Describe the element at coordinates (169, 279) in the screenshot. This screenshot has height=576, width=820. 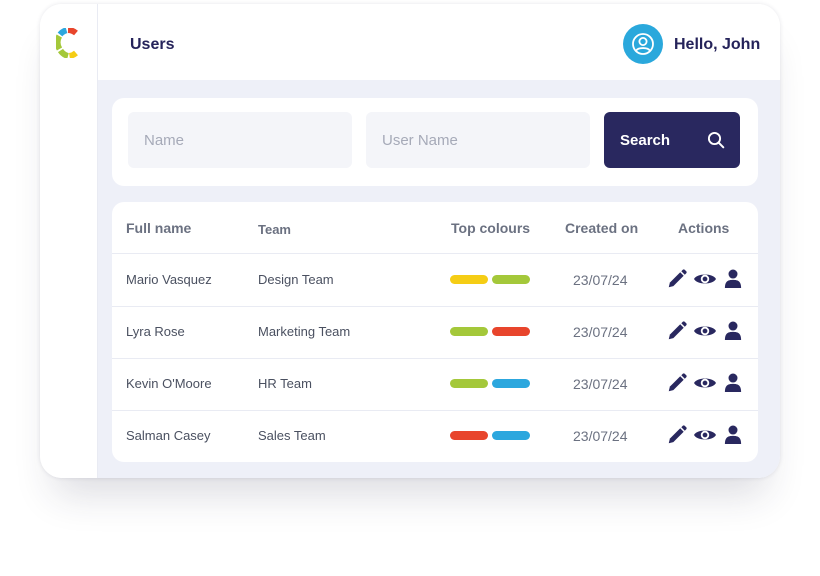
I see `cell-full-name: Mario Vasquez` at that location.